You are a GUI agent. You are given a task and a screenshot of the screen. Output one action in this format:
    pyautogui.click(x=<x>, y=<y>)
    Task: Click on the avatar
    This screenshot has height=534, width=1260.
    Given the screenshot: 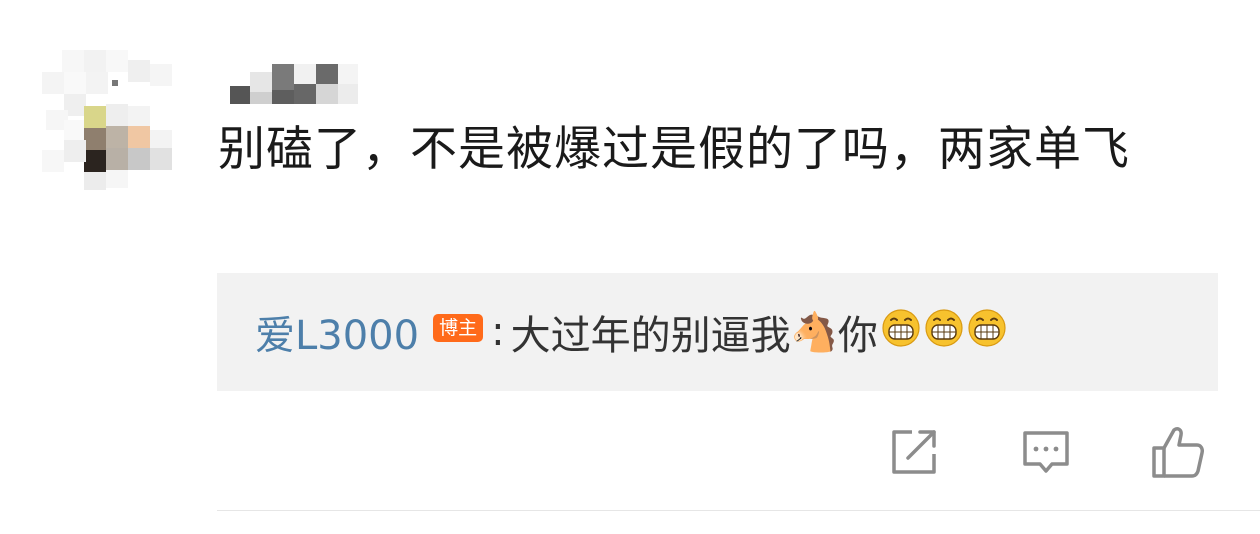 What is the action you would take?
    pyautogui.click(x=116, y=124)
    